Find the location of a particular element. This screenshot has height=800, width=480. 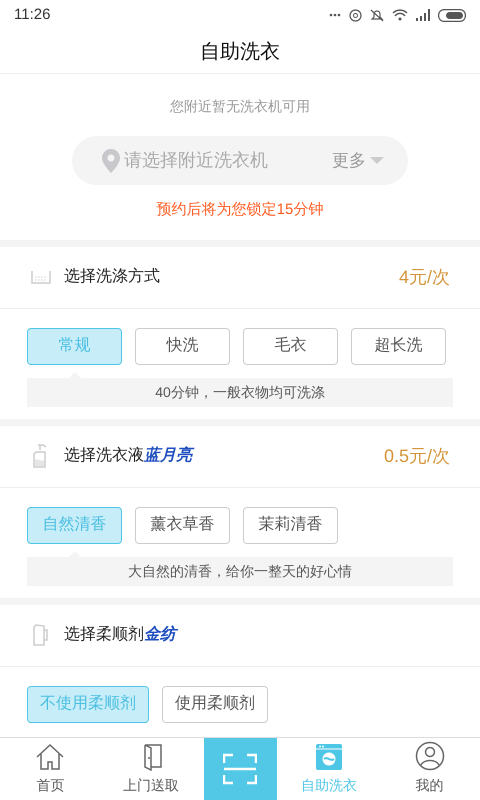

option-button: 茉莉清香 is located at coordinates (290, 525).